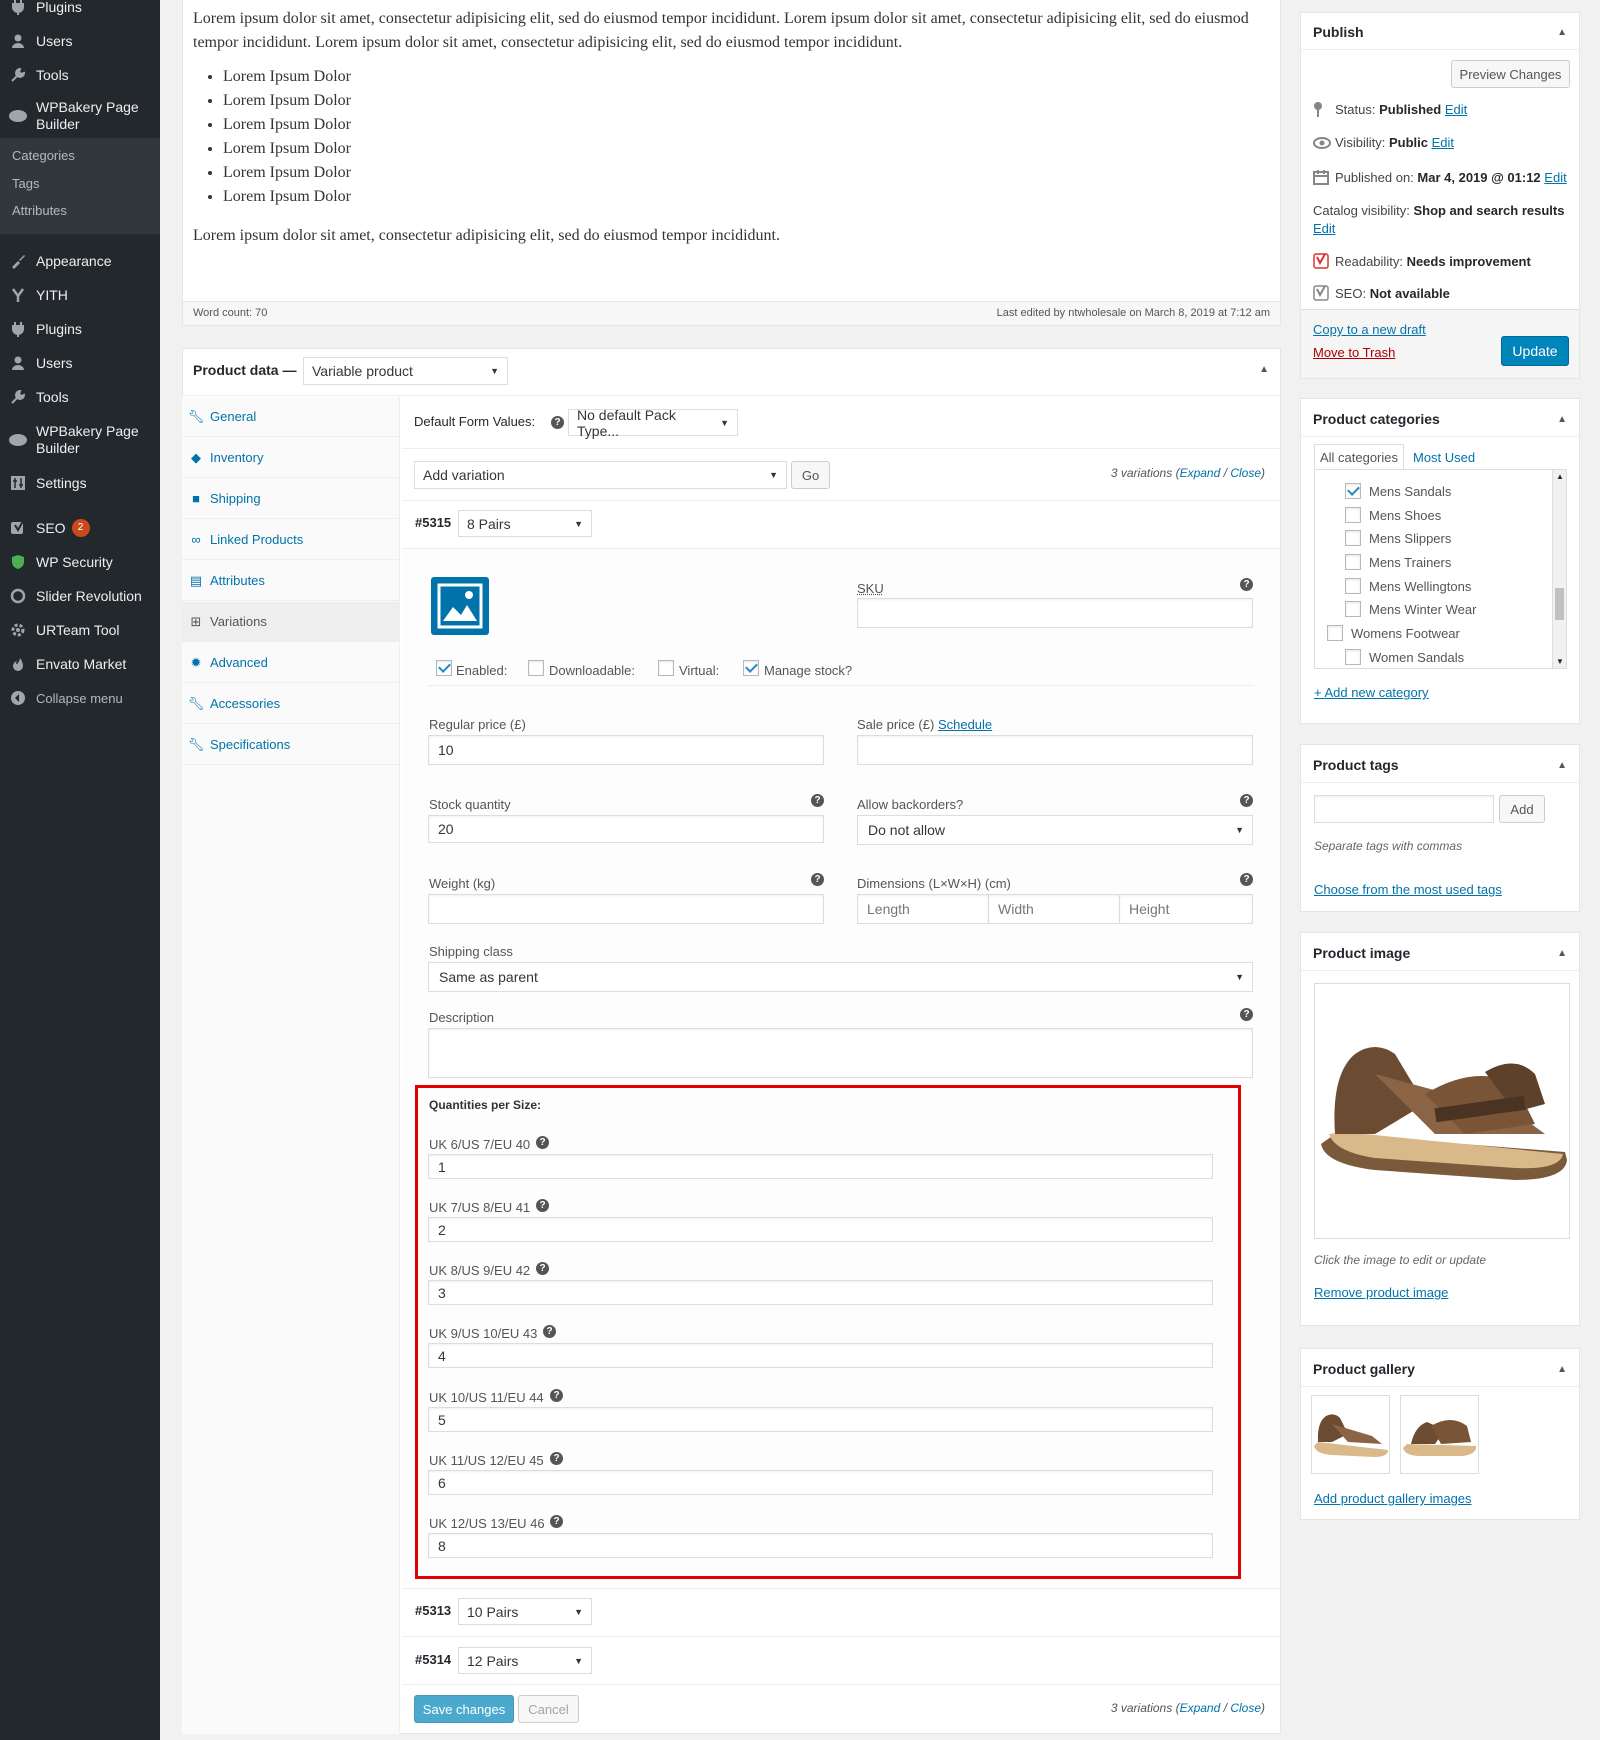 The image size is (1600, 1740). I want to click on submenu-attributes: Attributes, so click(39, 210).